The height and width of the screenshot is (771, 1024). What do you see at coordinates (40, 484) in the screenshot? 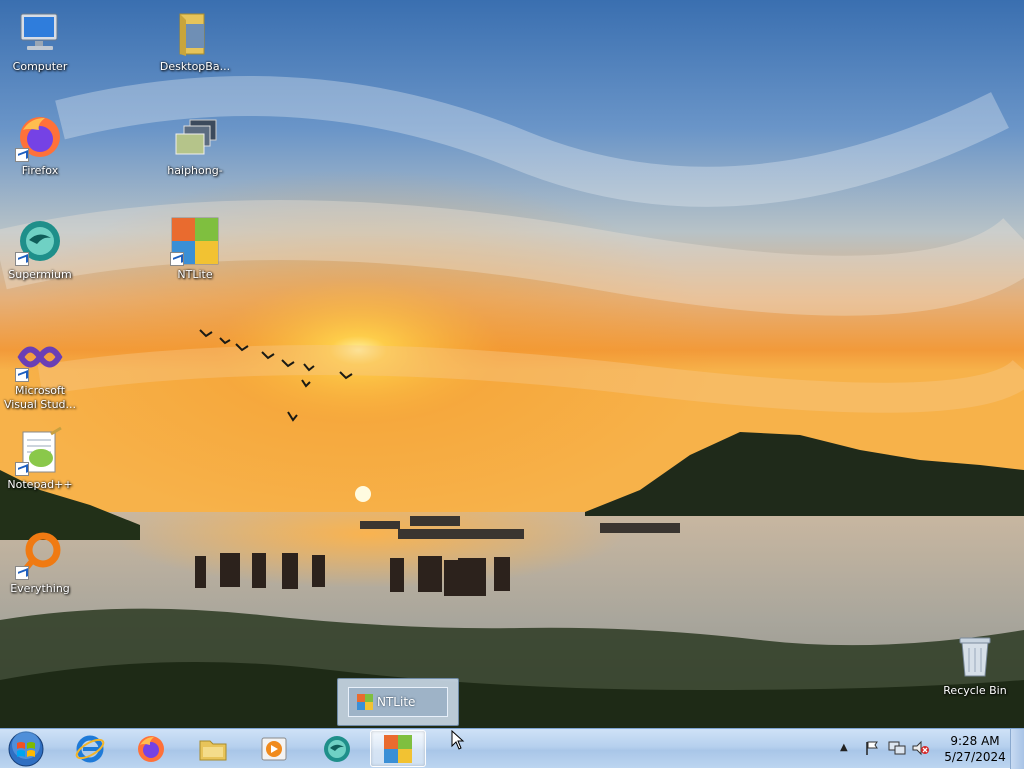
I see `desktop-icon-label: Notepad++` at bounding box center [40, 484].